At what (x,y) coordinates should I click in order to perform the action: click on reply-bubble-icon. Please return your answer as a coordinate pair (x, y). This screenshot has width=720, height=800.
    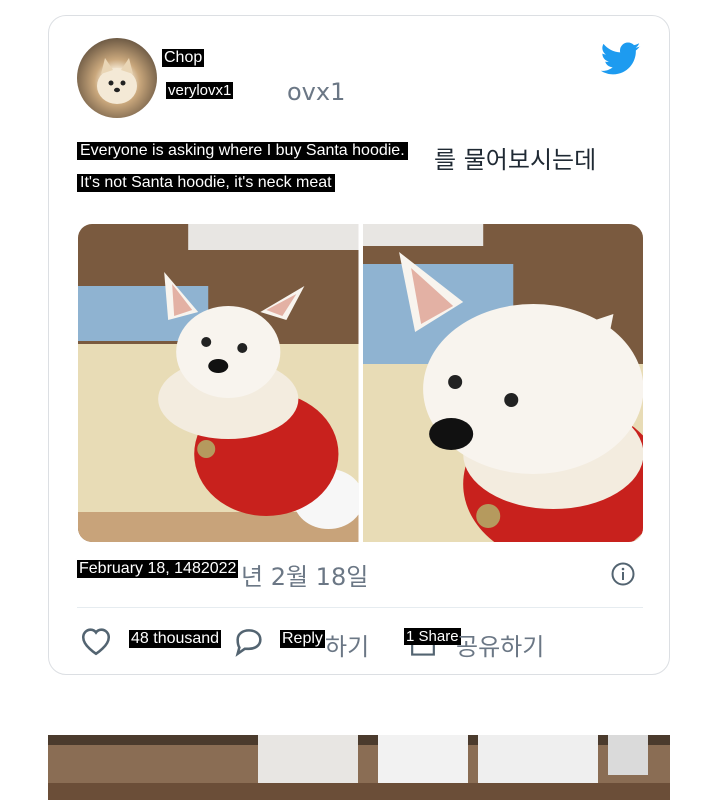
    Looking at the image, I should click on (249, 641).